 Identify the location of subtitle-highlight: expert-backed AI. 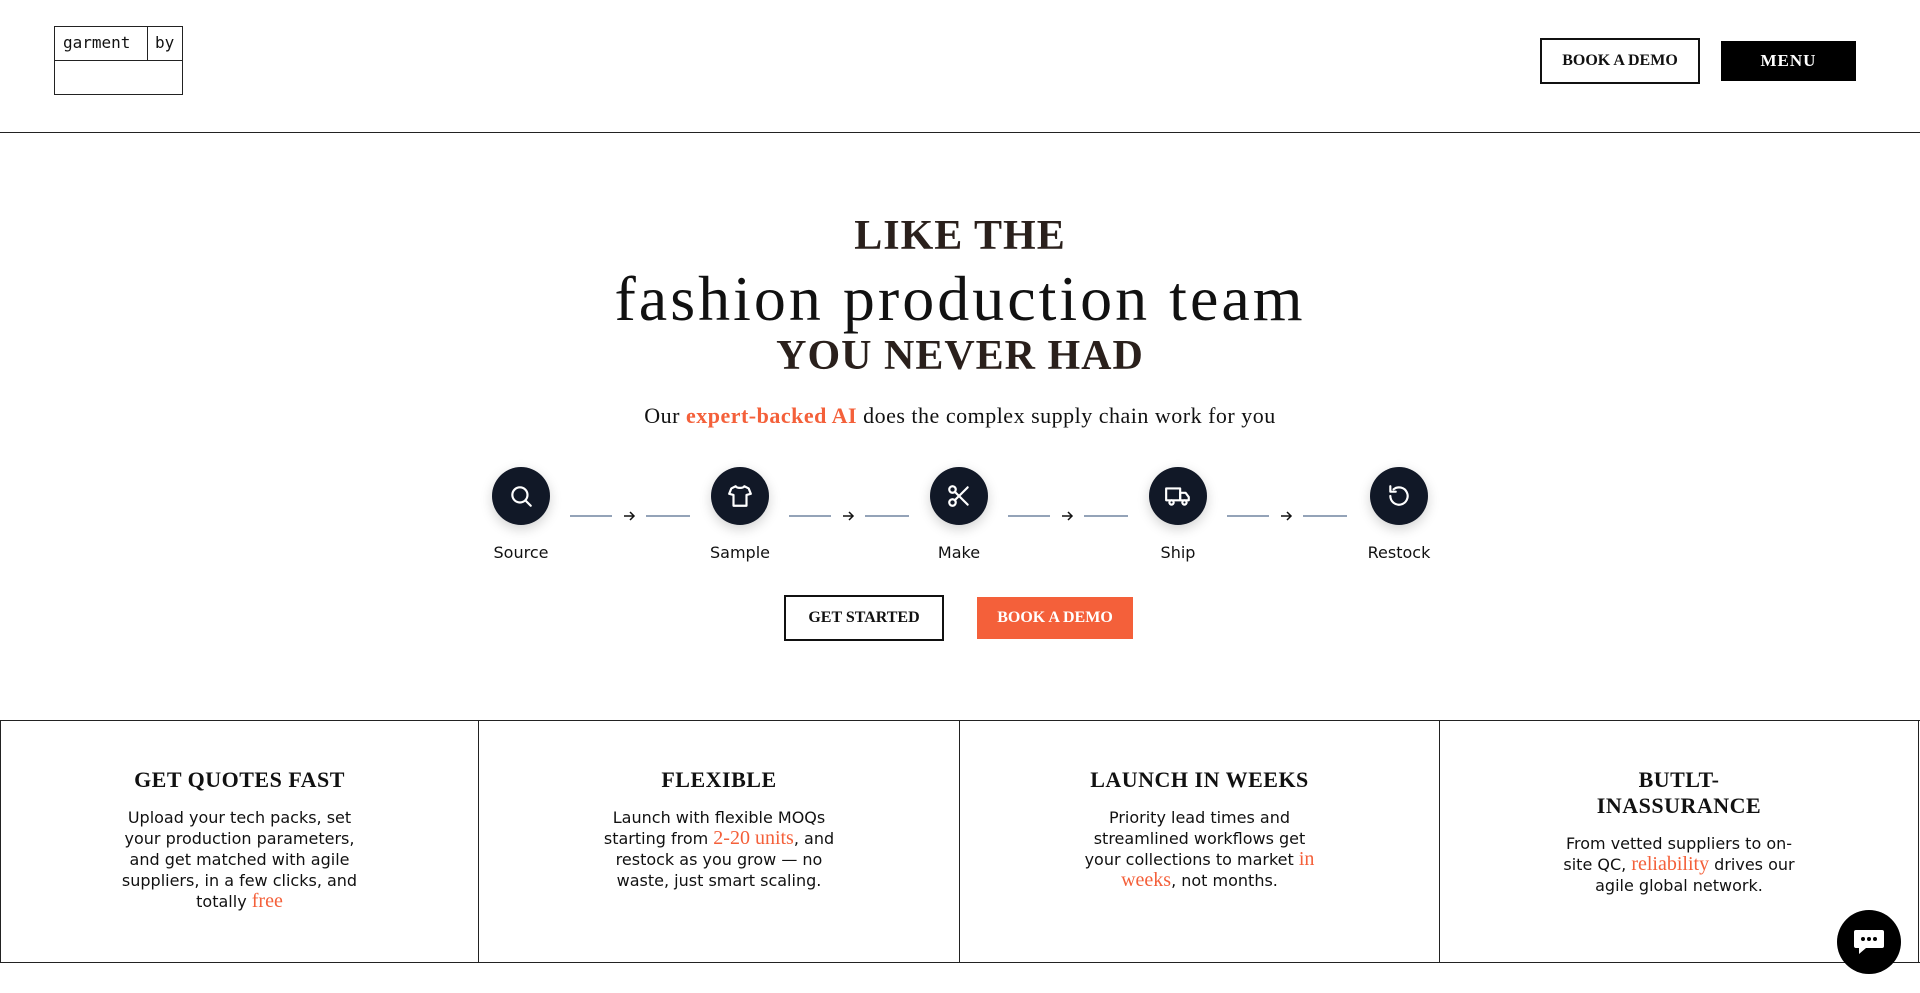
(771, 415).